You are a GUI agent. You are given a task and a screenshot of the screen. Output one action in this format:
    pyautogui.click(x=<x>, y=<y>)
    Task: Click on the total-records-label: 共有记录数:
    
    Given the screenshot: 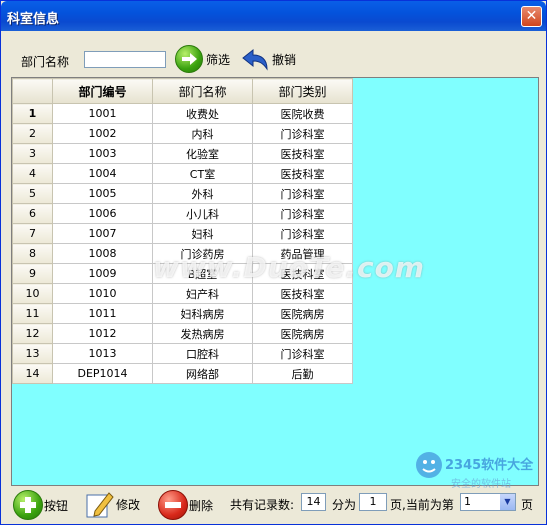 What is the action you would take?
    pyautogui.click(x=262, y=505)
    